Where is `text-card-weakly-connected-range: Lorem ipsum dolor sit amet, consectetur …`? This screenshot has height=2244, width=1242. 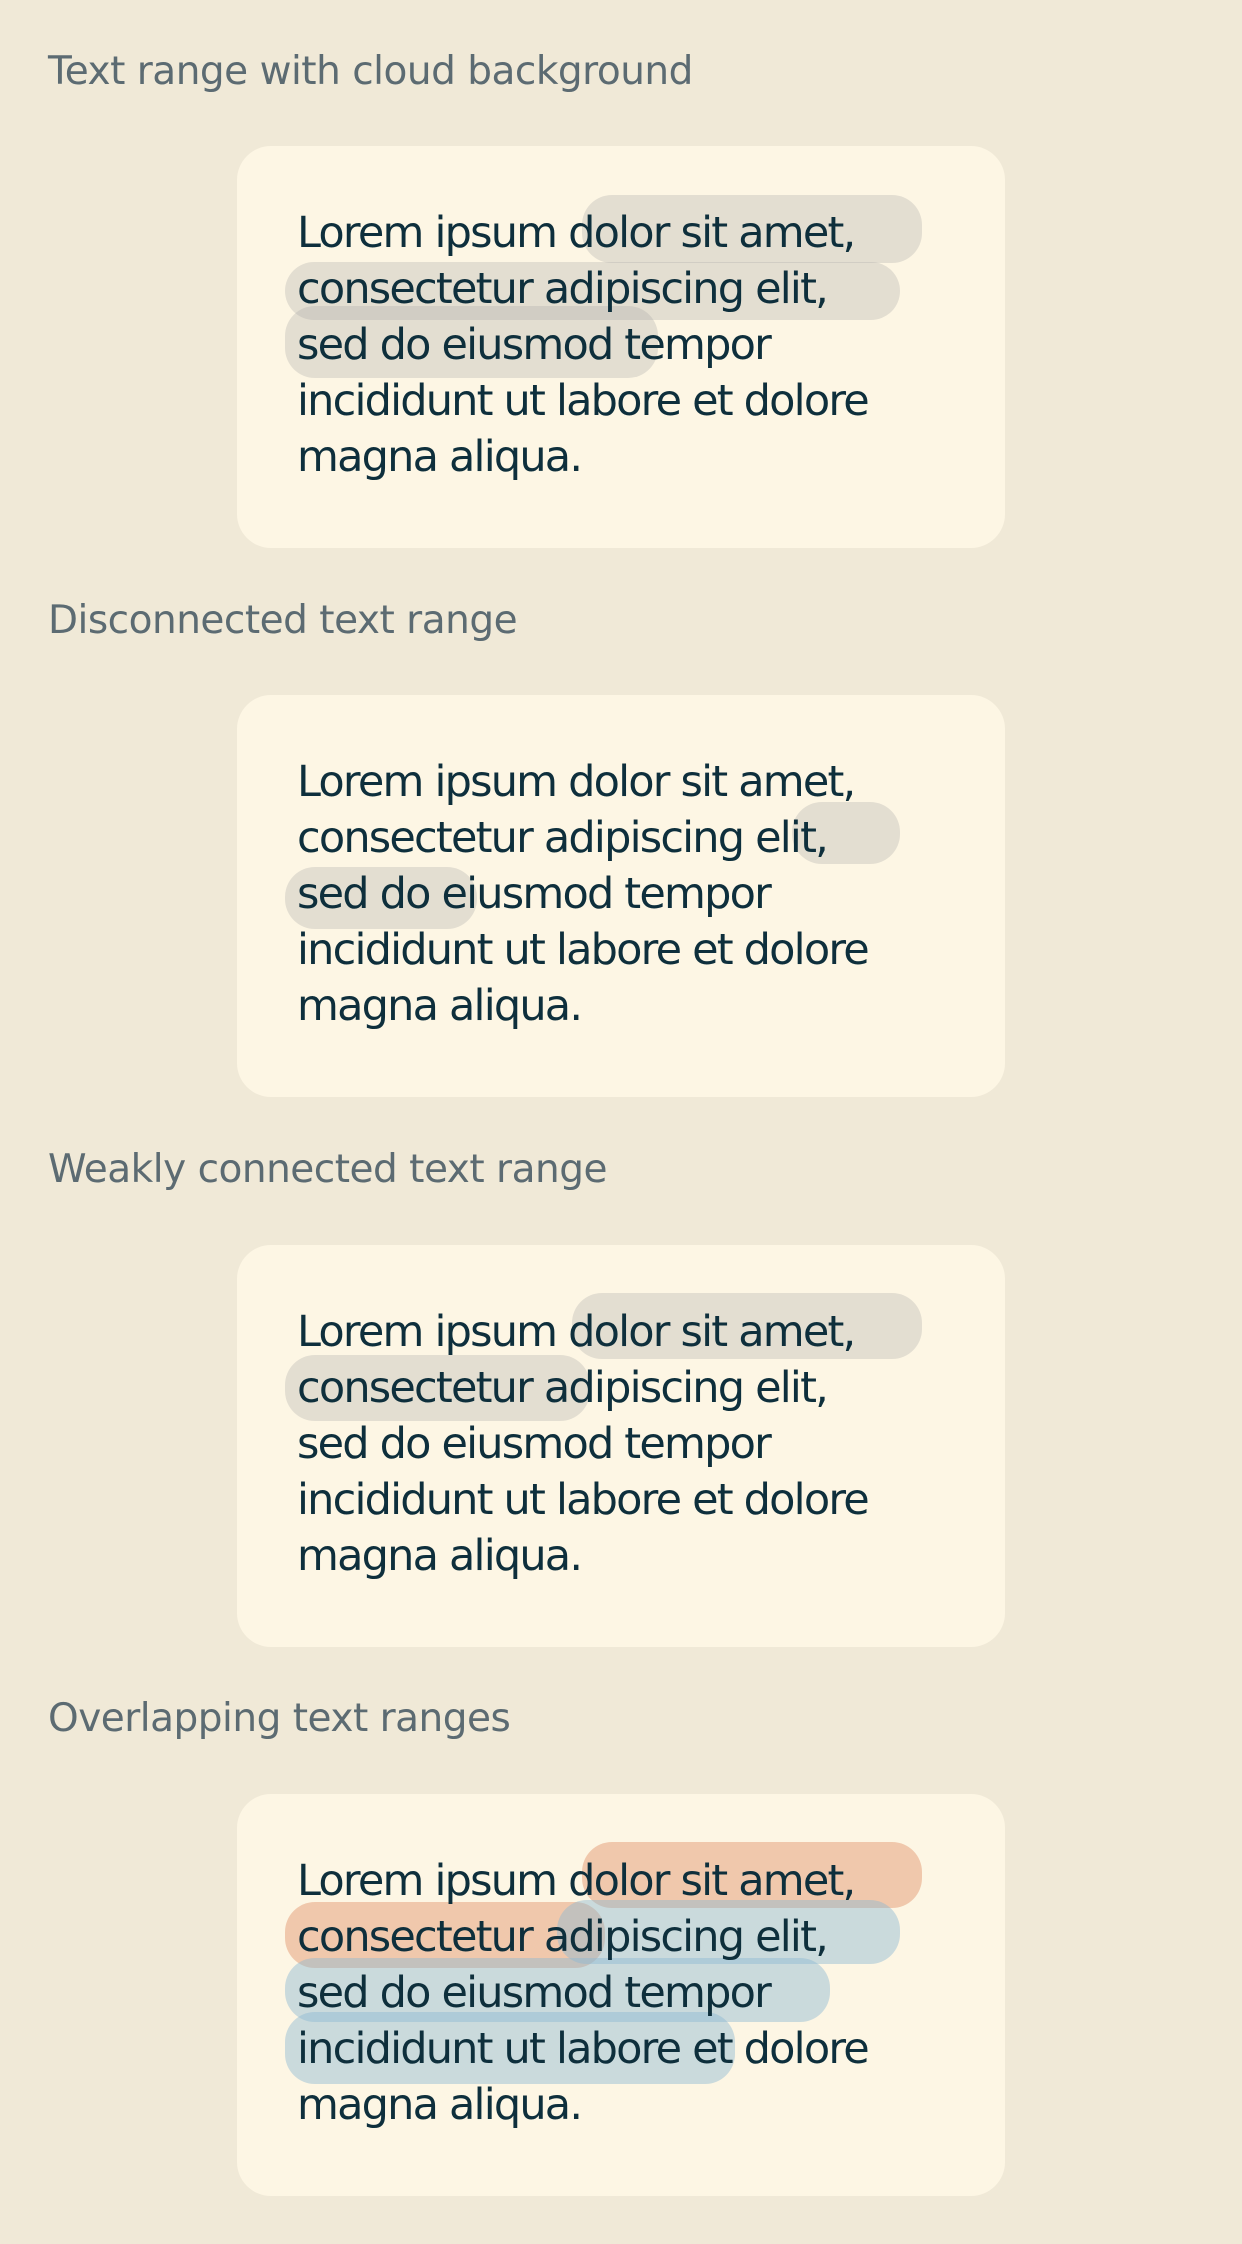
text-card-weakly-connected-range: Lorem ipsum dolor sit amet, consectetur … is located at coordinates (621, 1446).